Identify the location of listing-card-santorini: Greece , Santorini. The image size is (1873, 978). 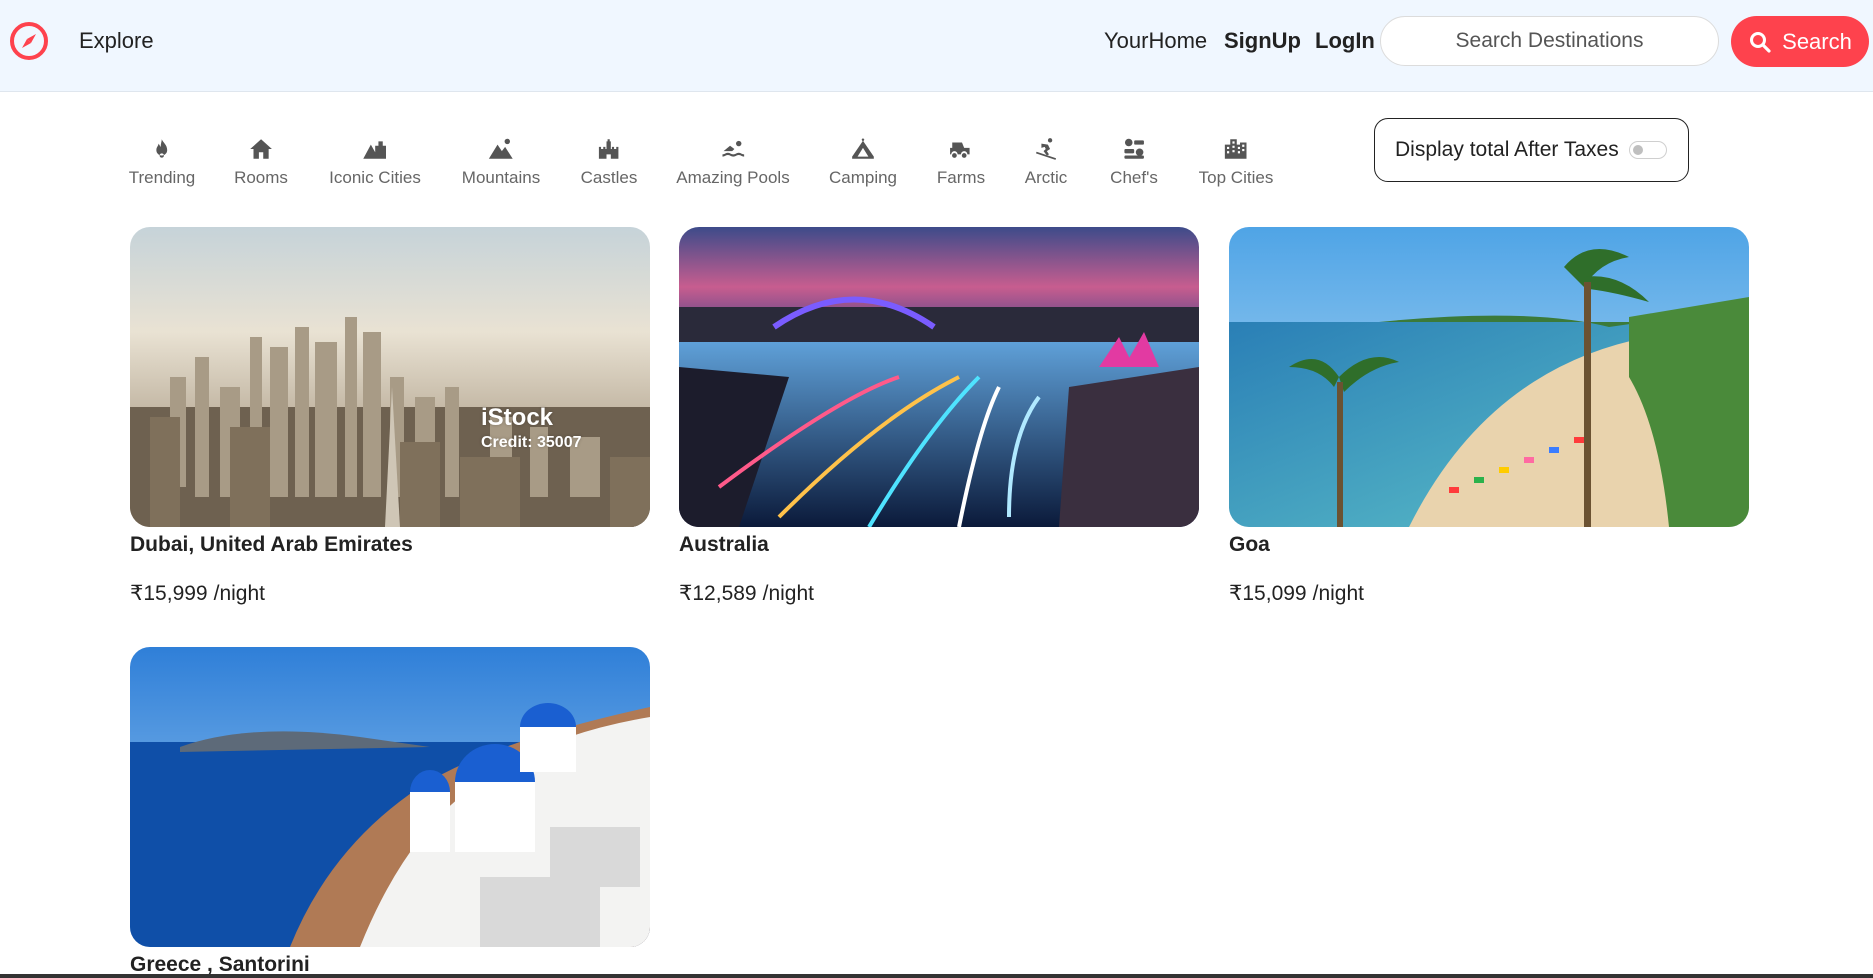
(390, 812).